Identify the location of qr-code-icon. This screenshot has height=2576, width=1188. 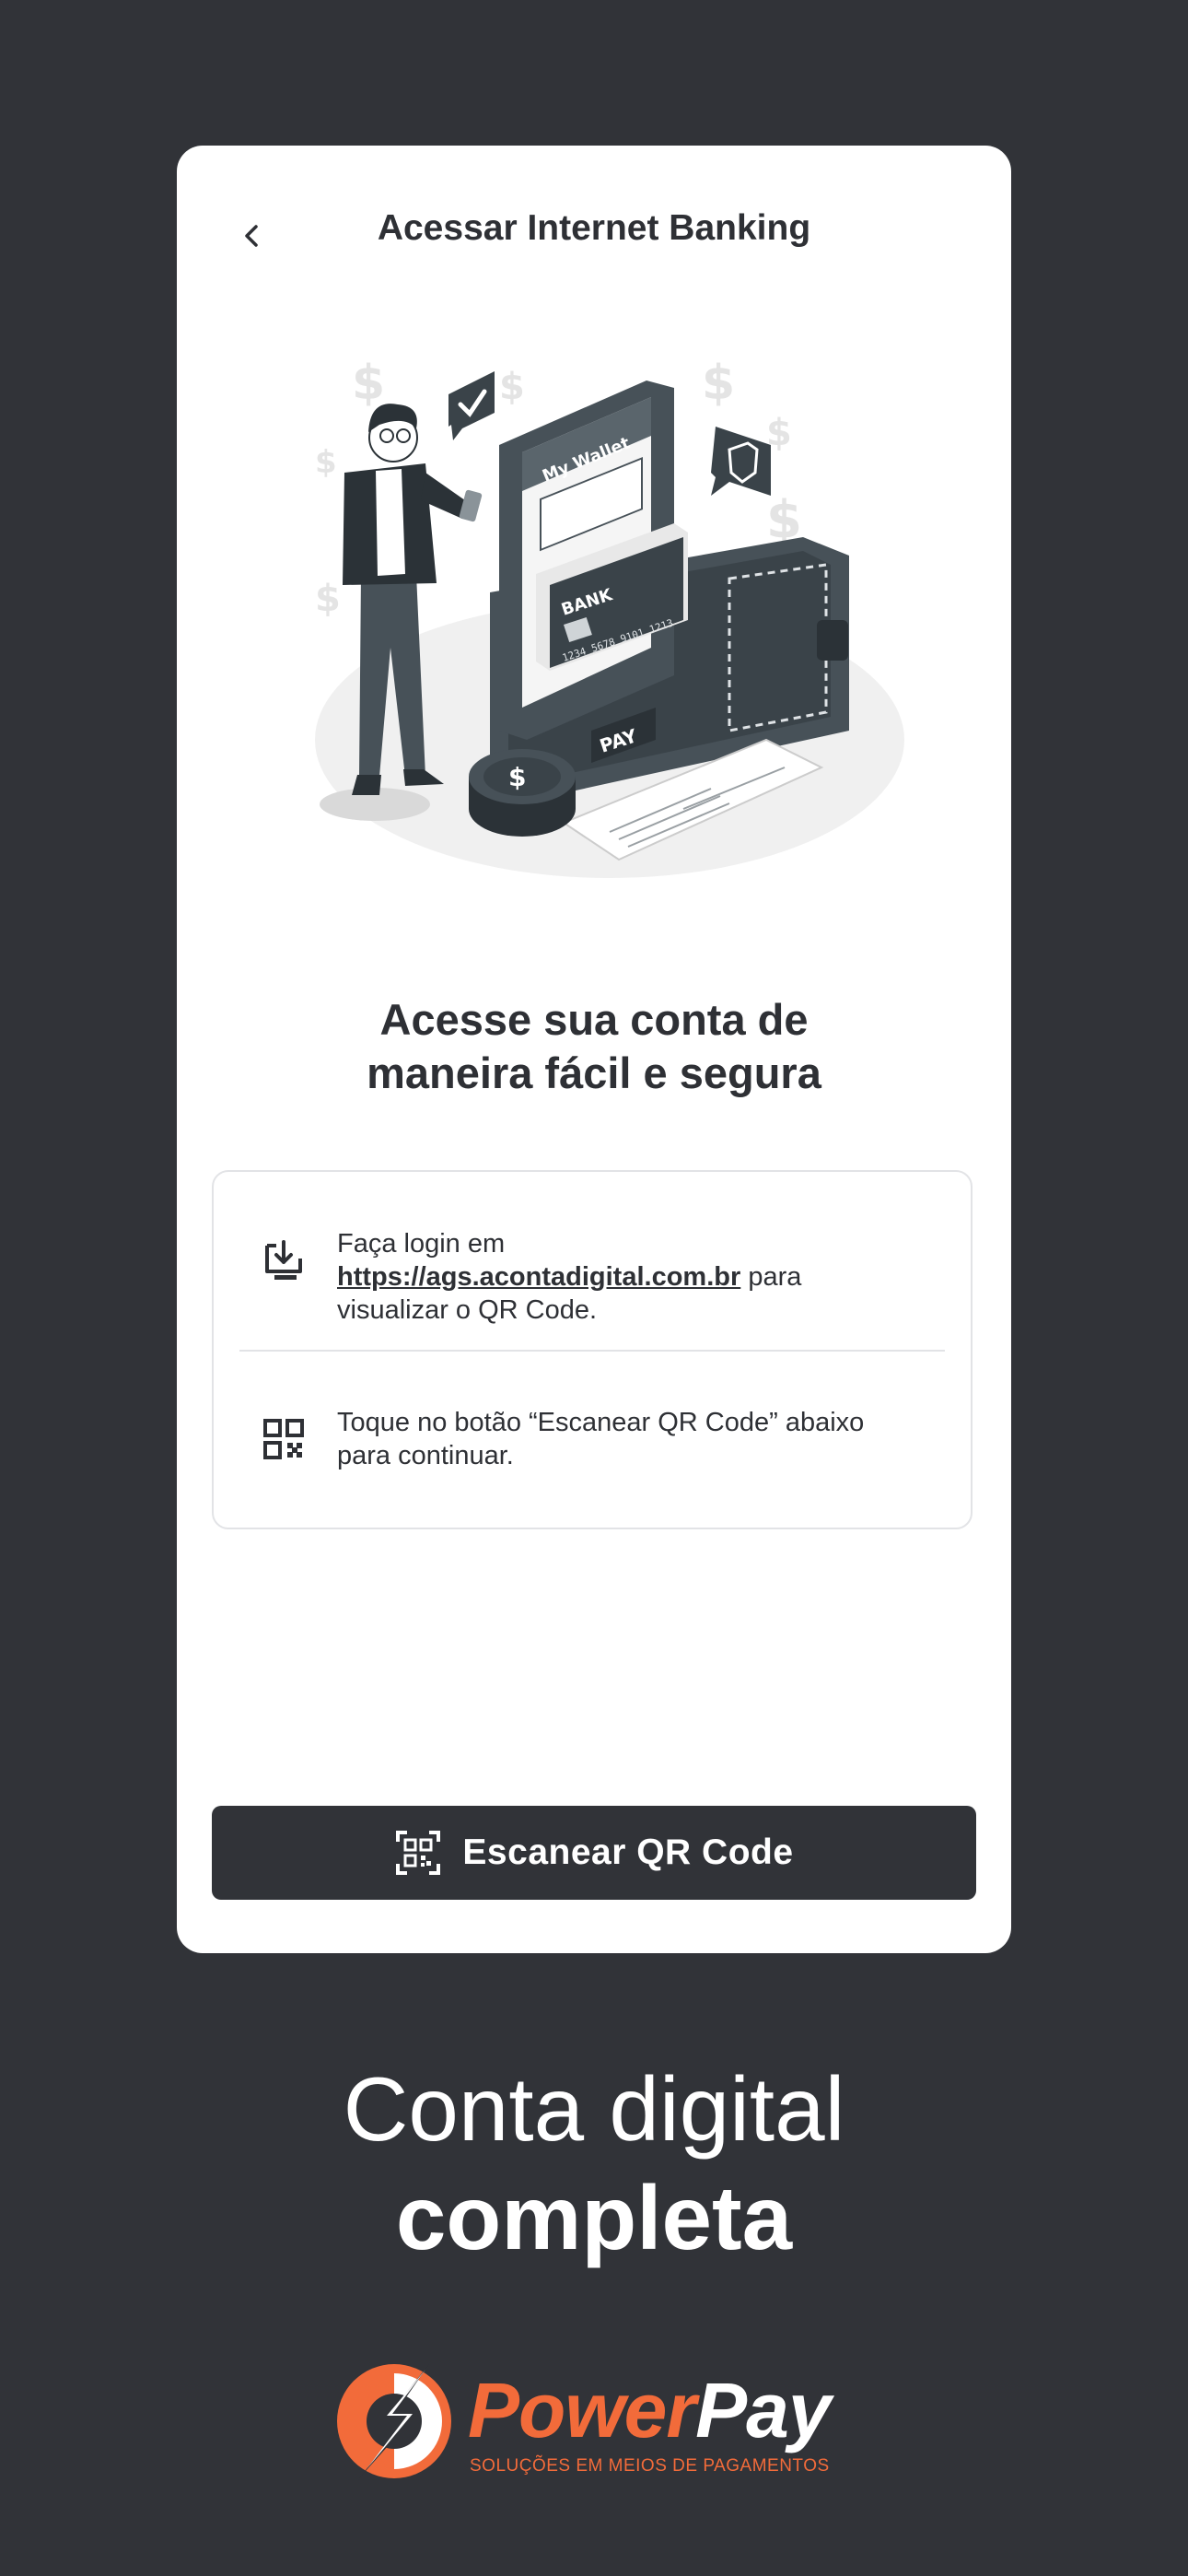
(283, 1439).